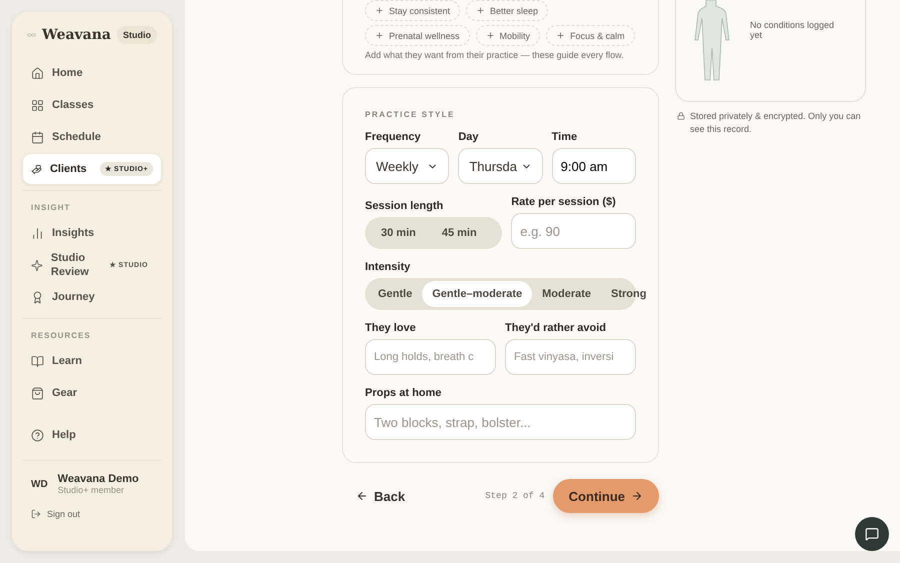  I want to click on chat-icon, so click(872, 534).